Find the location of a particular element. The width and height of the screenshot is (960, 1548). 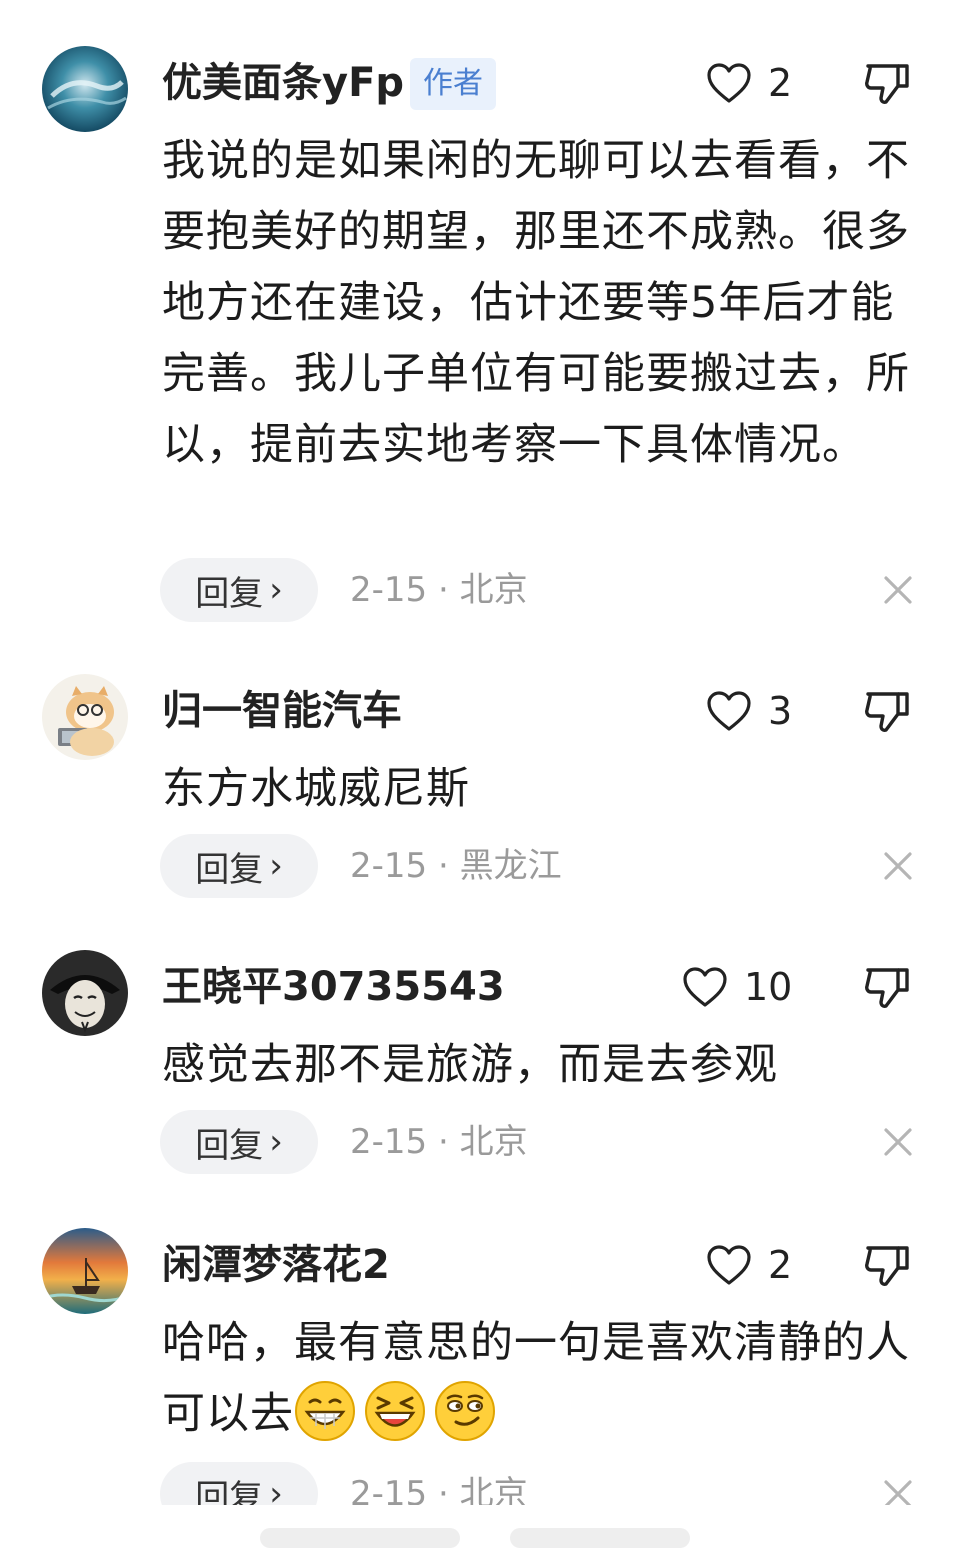

like-count: 3 is located at coordinates (780, 711).